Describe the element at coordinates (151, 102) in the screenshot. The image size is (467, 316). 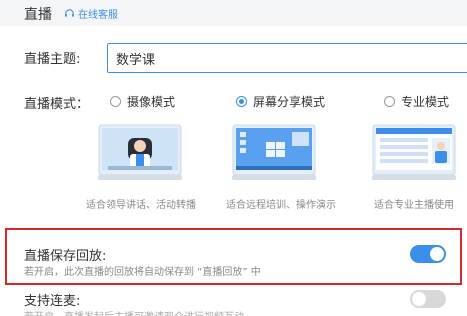
I see `mode-option-camera-label: 摄像模式` at that location.